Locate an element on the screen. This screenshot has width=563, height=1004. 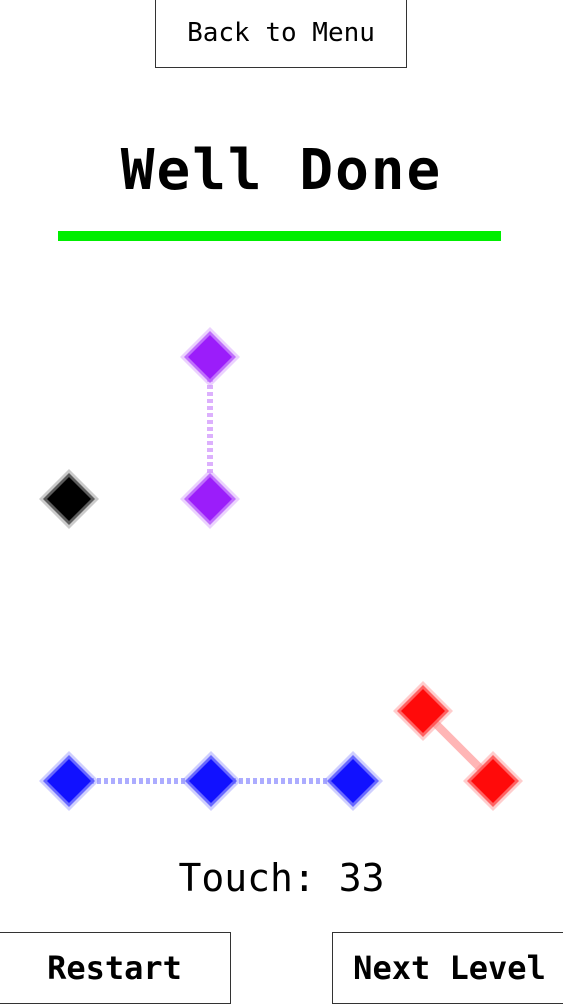
dot-purple-top is located at coordinates (210, 357).